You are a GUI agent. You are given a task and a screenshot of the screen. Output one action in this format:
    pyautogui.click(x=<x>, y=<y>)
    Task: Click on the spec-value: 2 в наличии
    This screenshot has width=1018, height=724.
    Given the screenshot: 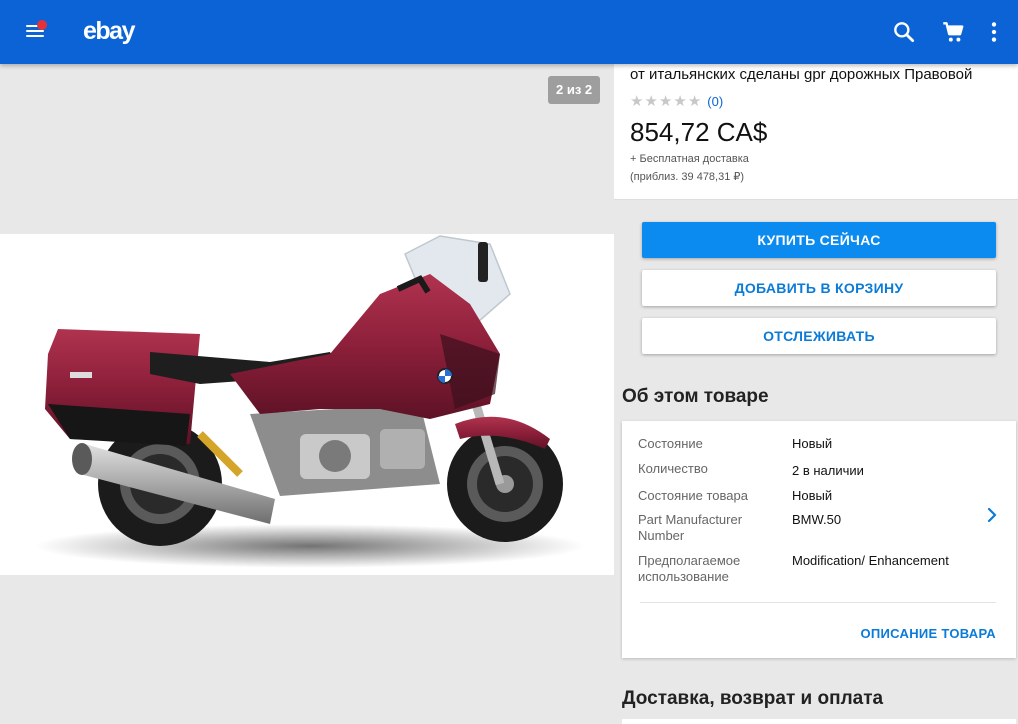 What is the action you would take?
    pyautogui.click(x=828, y=470)
    